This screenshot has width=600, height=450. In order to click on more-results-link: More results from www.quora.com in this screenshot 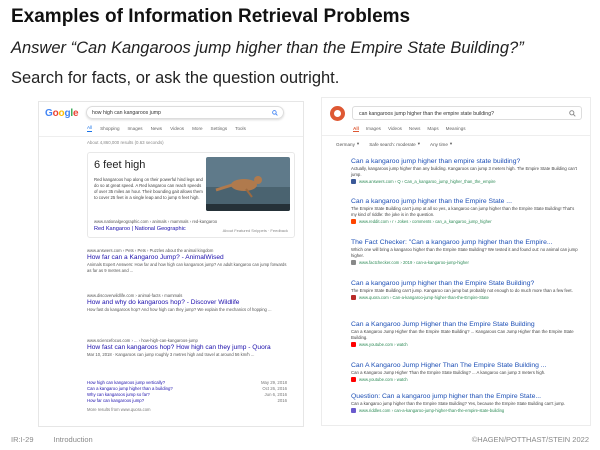, I will do `click(119, 409)`.